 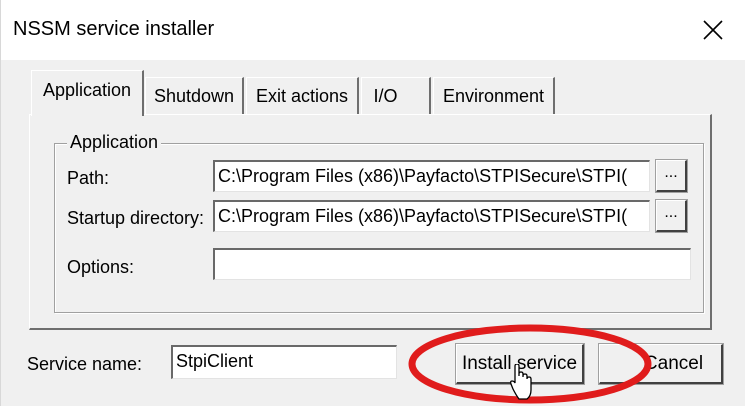 I want to click on startup-directory-label: Startup directory:, so click(x=136, y=218).